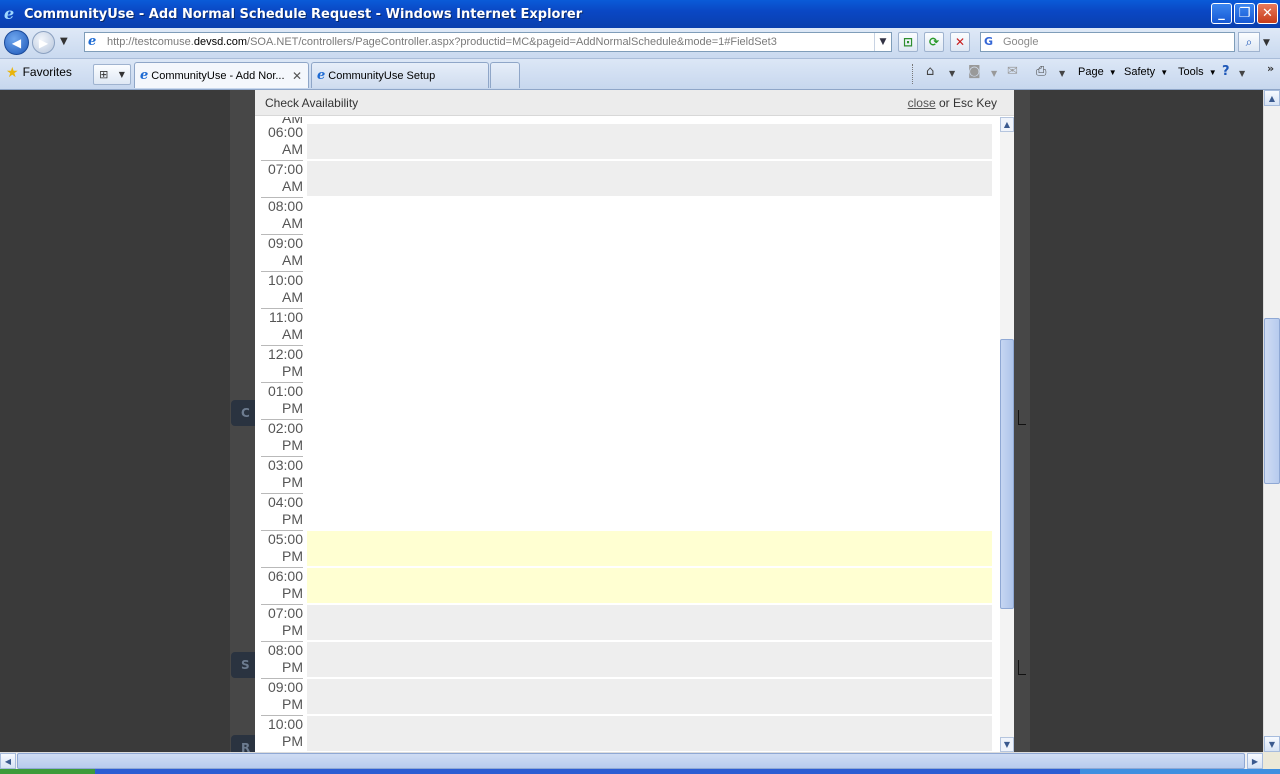 The width and height of the screenshot is (1280, 774). What do you see at coordinates (1271, 760) in the screenshot?
I see `scrollbar-corner` at bounding box center [1271, 760].